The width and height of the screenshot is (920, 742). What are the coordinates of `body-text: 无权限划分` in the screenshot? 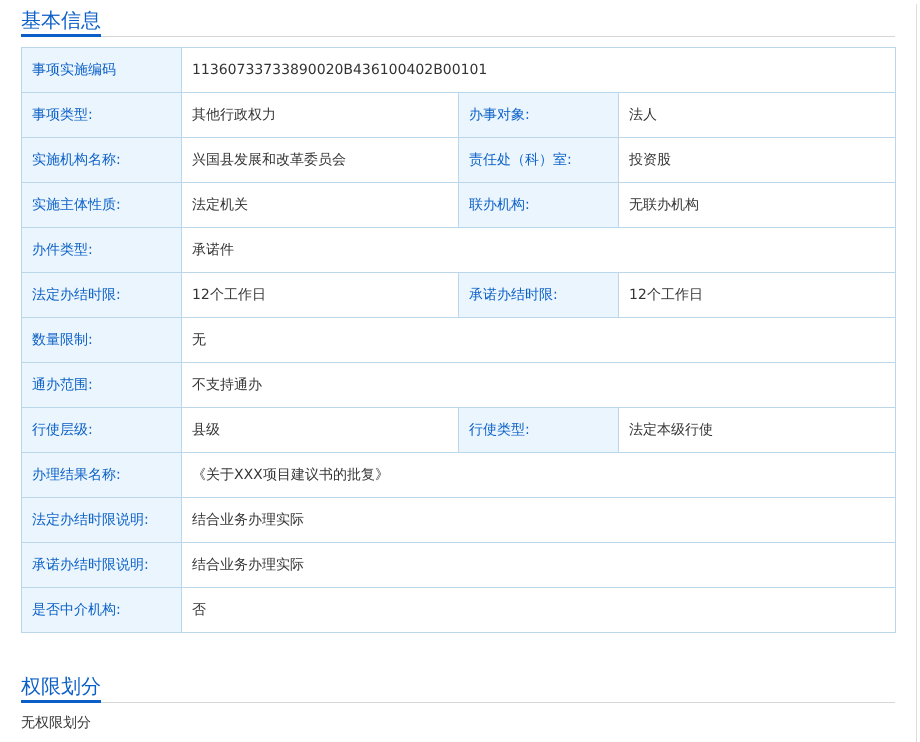 It's located at (56, 723).